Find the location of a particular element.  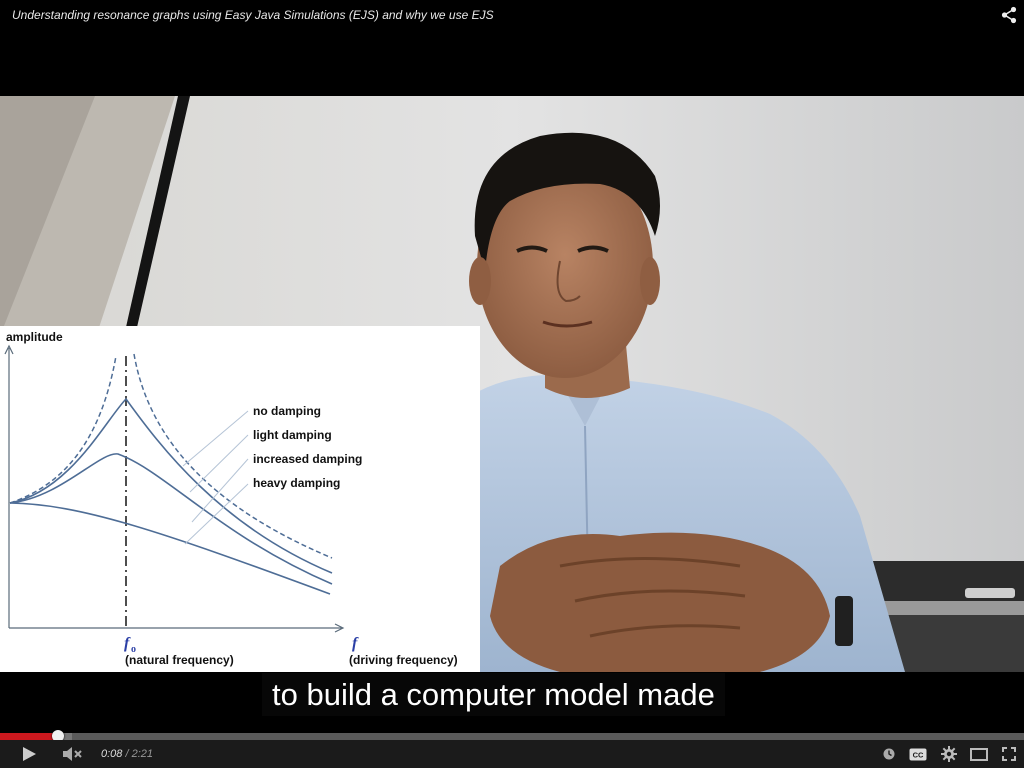

svg-text: CC is located at coordinates (918, 754).